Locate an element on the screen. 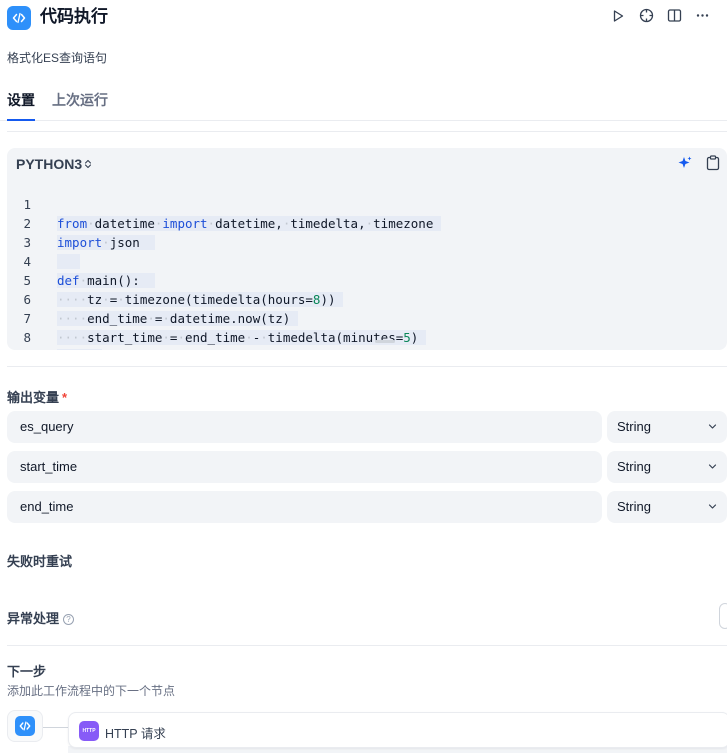  line-number: 9 is located at coordinates (19, 348).